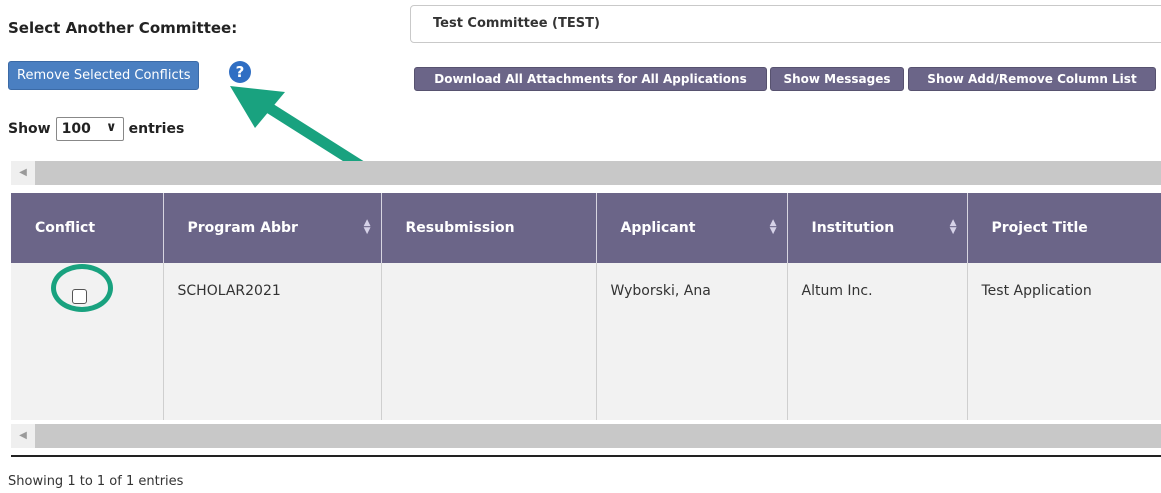 This screenshot has width=1161, height=493. I want to click on applicant-cell: Wyborski, Ana, so click(692, 341).